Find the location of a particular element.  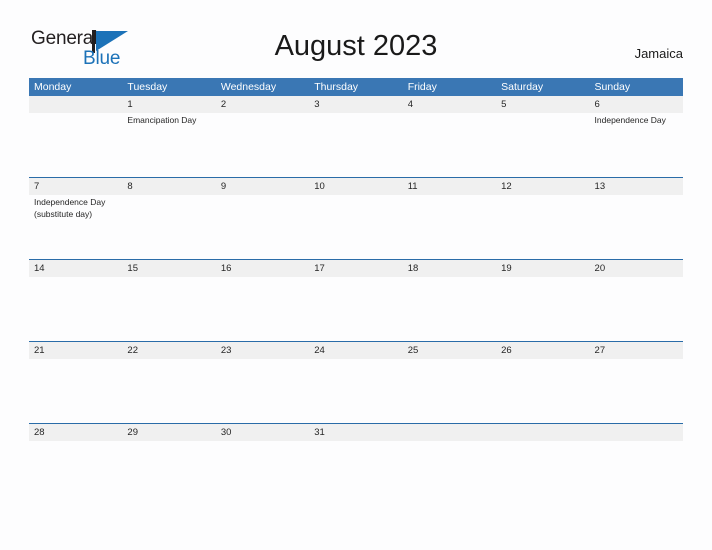

day-number: 14 is located at coordinates (39, 268).